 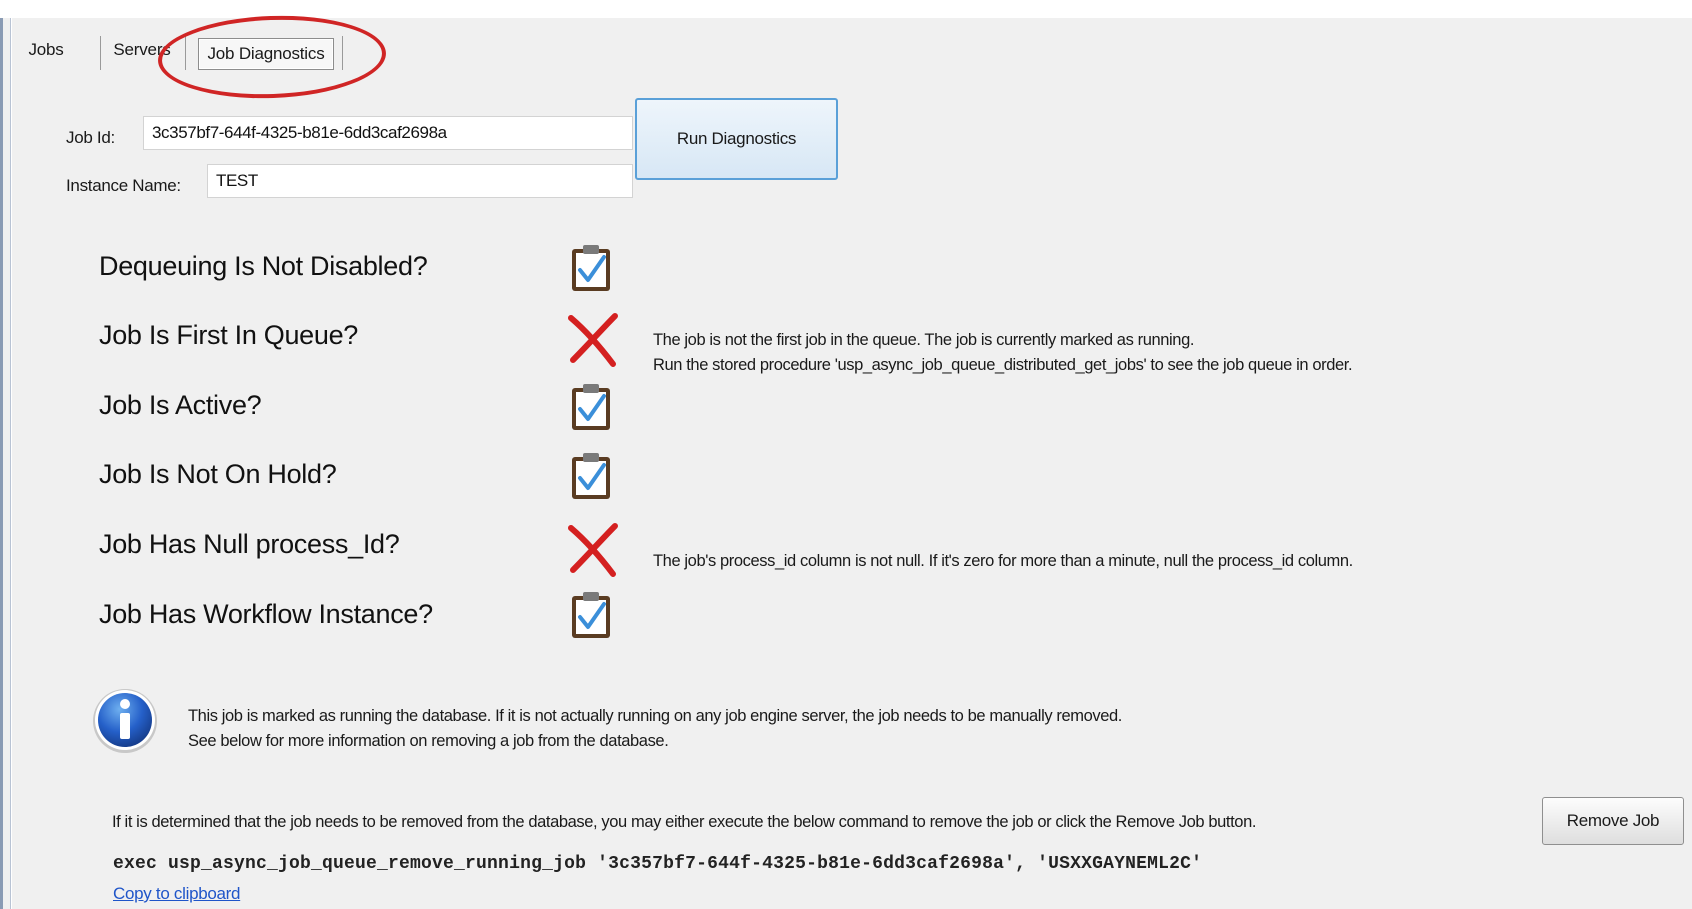 I want to click on info-icon, so click(x=125, y=721).